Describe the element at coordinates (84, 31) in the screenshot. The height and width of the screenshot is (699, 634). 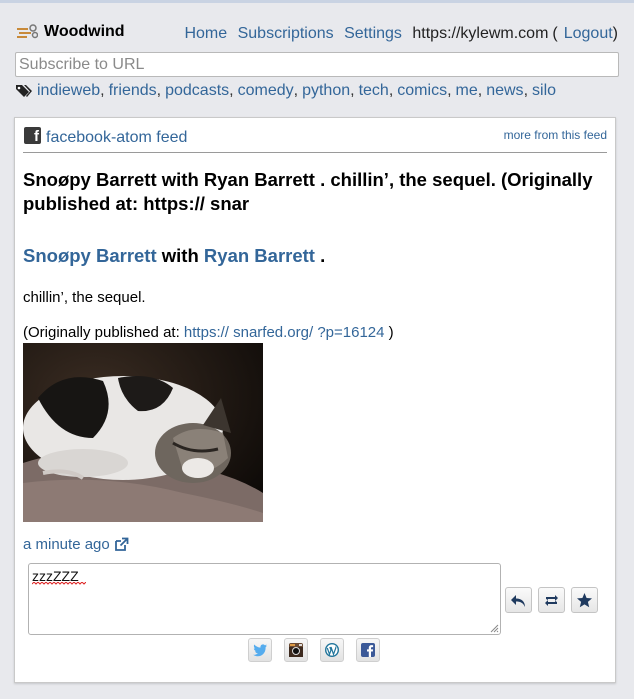
I see `brand-name: Woodwind` at that location.